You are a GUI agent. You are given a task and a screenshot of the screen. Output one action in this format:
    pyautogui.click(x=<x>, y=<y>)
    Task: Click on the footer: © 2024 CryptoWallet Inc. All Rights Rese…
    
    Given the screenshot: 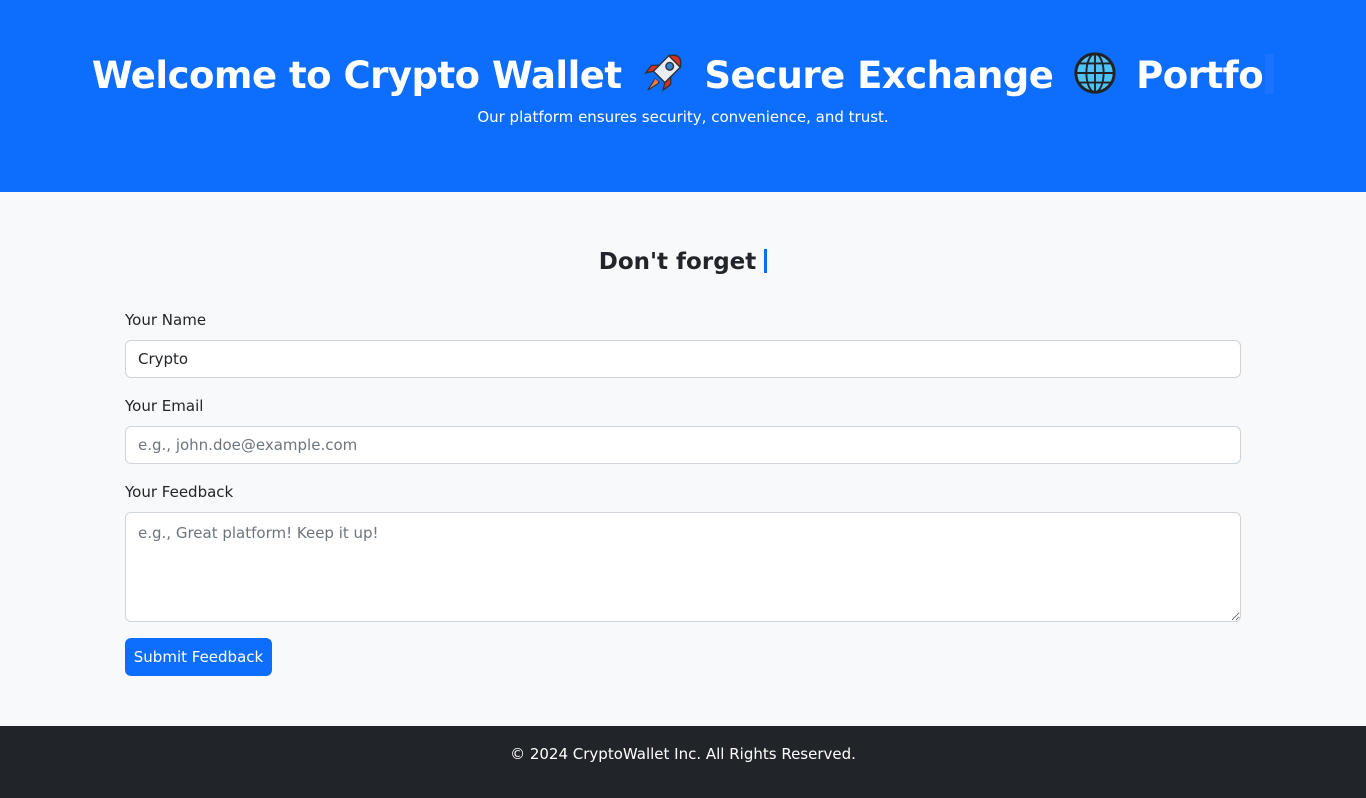 What is the action you would take?
    pyautogui.click(x=683, y=762)
    